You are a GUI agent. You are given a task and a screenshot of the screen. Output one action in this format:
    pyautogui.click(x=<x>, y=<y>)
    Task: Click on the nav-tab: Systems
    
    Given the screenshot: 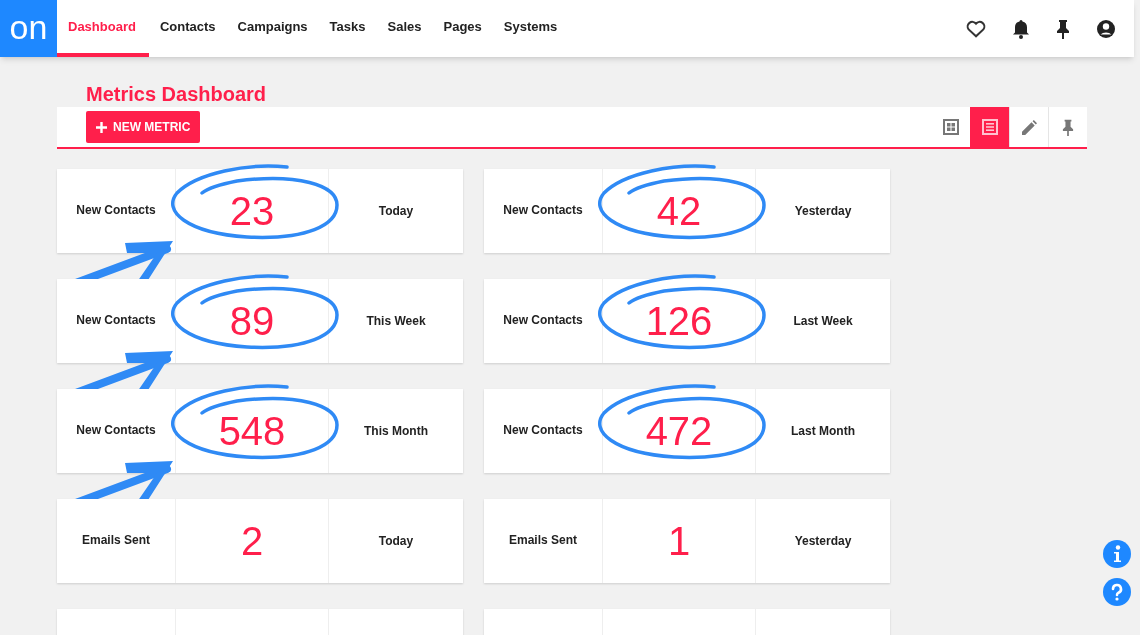 What is the action you would take?
    pyautogui.click(x=530, y=28)
    